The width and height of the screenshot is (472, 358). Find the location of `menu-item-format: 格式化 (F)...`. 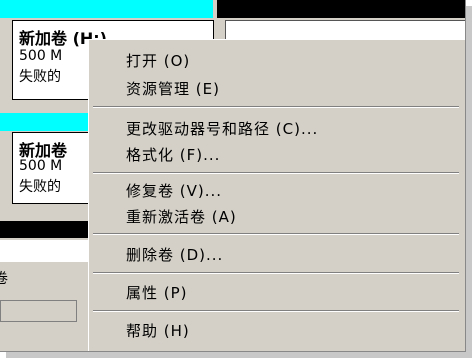

menu-item-format: 格式化 (F)... is located at coordinates (173, 154).